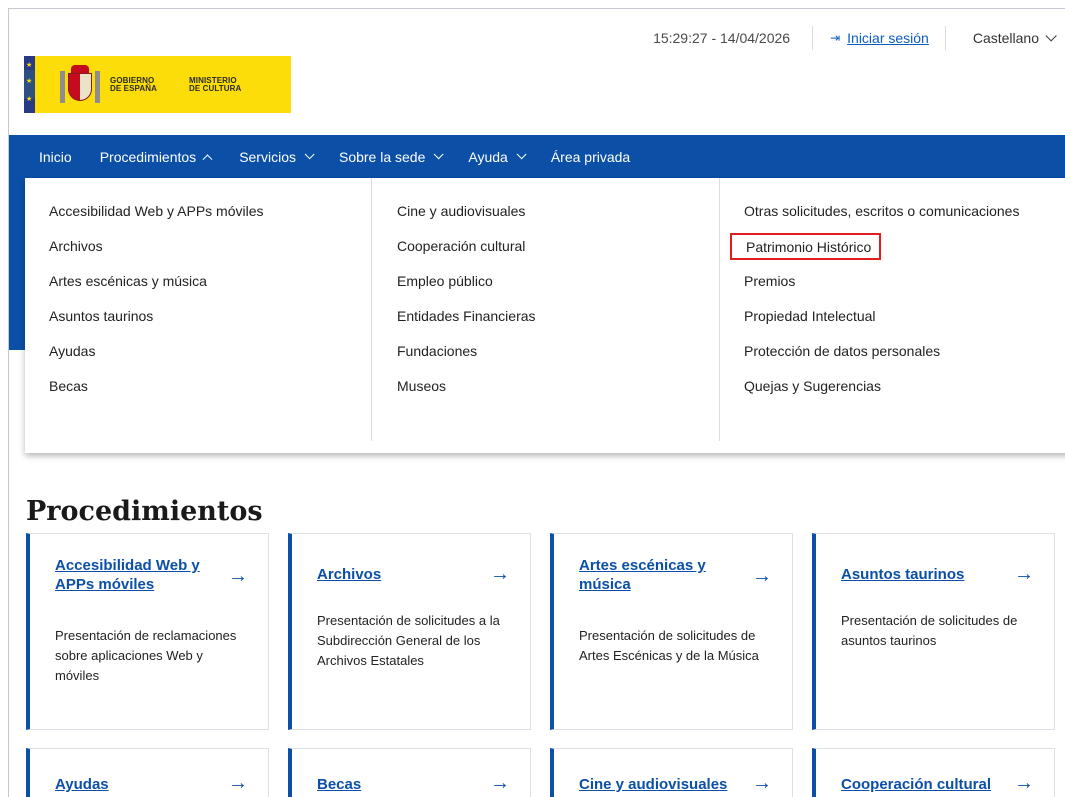  Describe the element at coordinates (210, 395) in the screenshot. I see `dropdown-link: Becas` at that location.